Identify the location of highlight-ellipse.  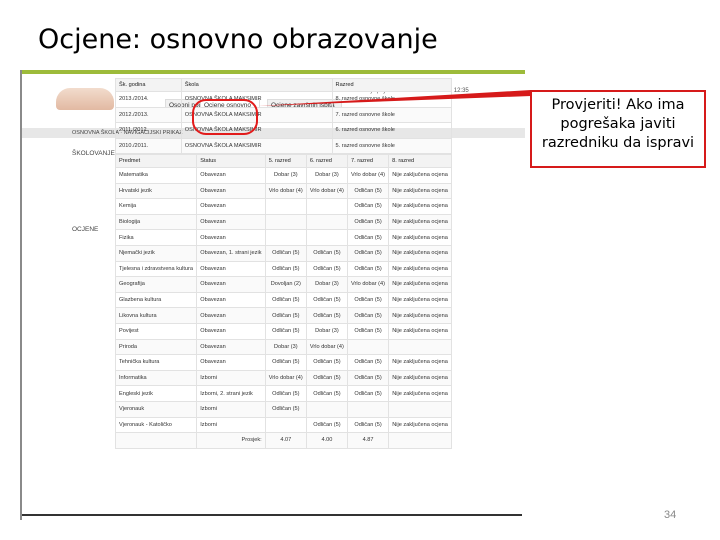
(225, 117).